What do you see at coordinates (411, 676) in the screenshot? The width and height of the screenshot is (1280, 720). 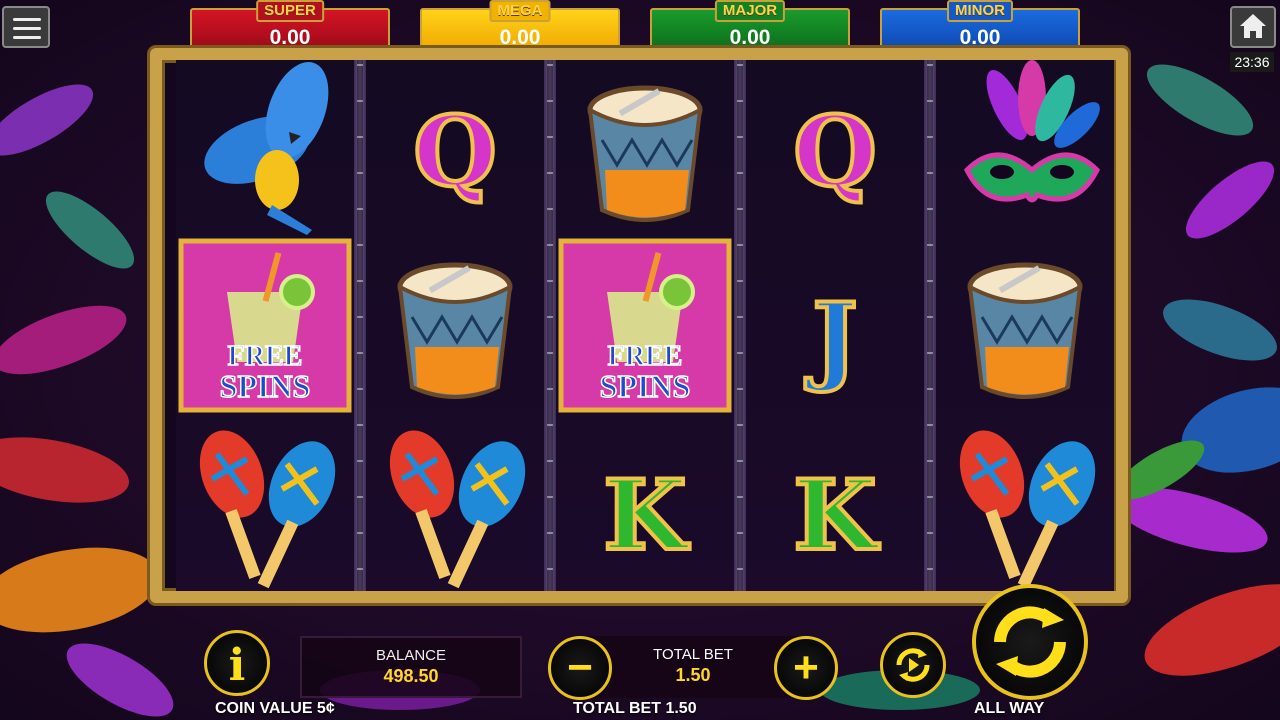 I see `balance-value: 498.50` at bounding box center [411, 676].